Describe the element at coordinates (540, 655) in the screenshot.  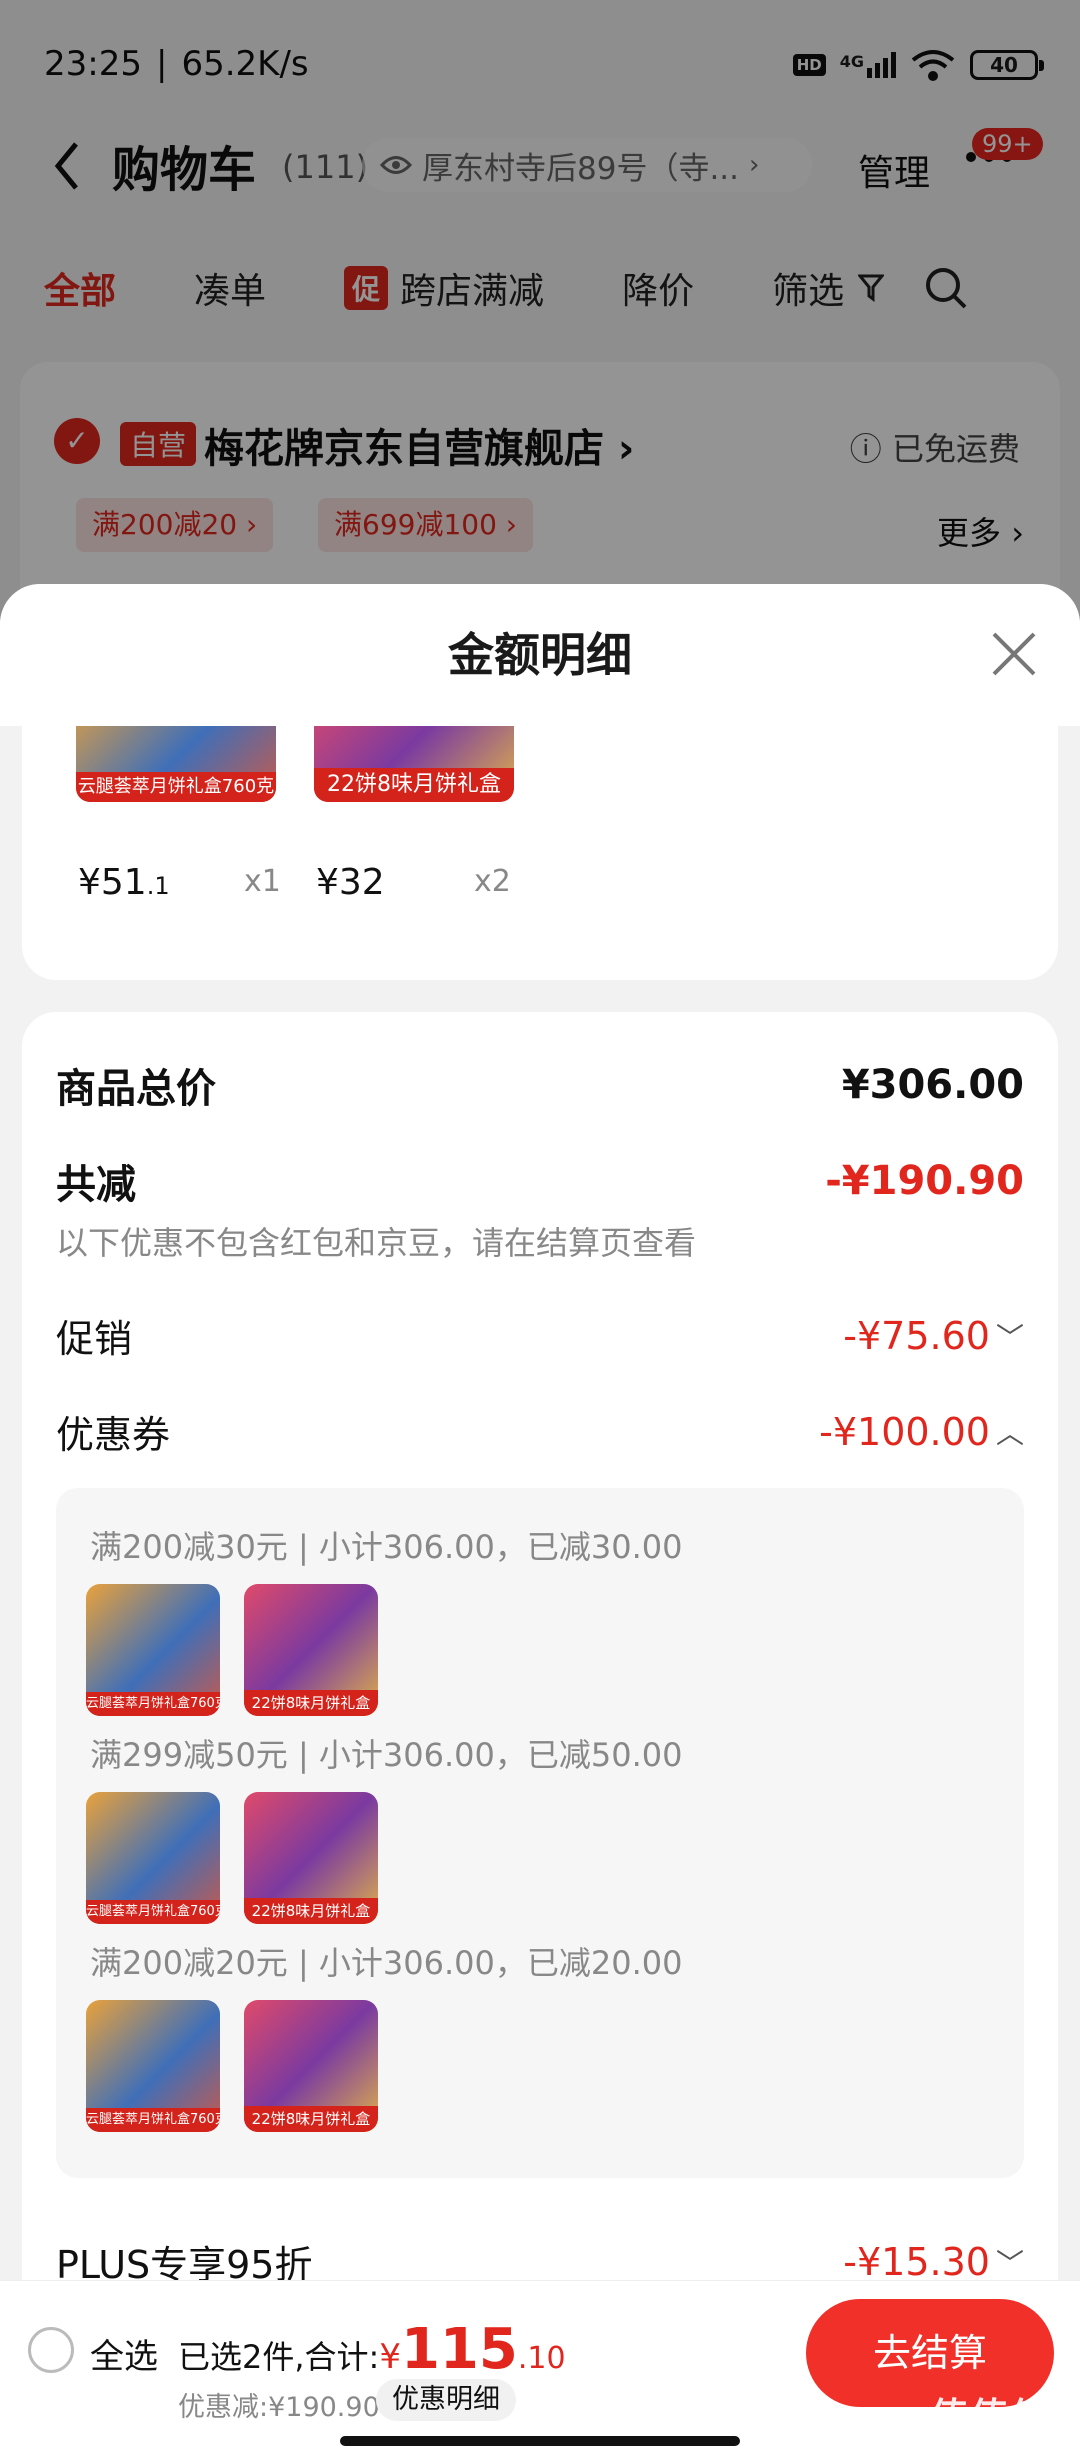
I see `sheet-title: 金额明细` at that location.